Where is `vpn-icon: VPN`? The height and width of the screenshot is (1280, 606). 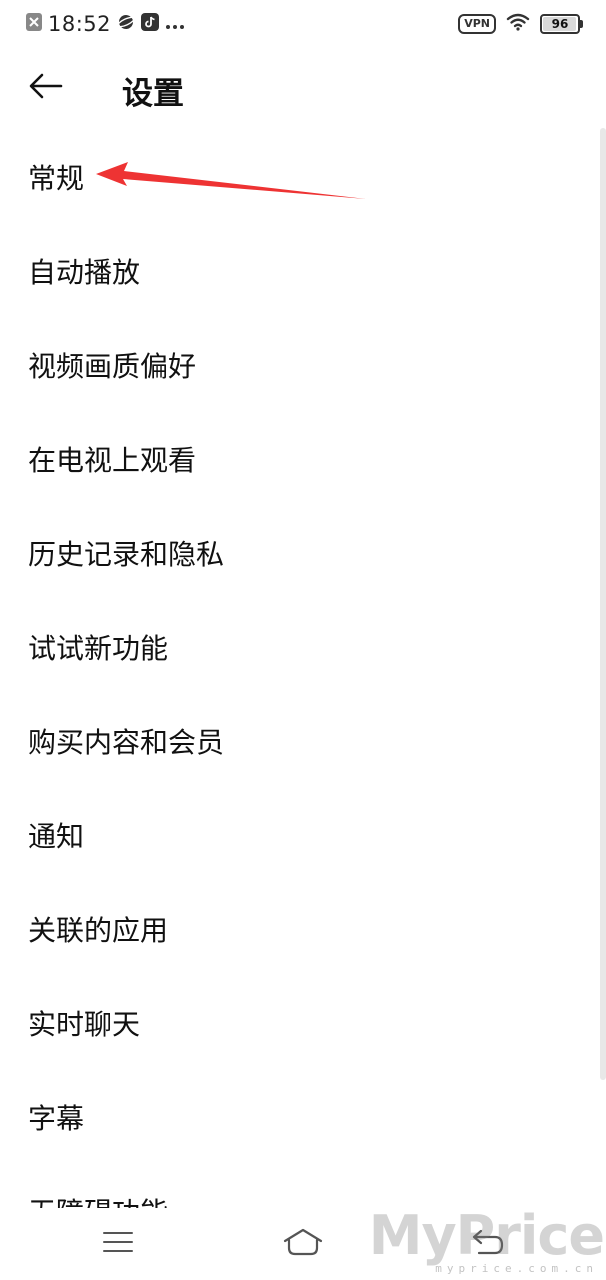
vpn-icon: VPN is located at coordinates (477, 24).